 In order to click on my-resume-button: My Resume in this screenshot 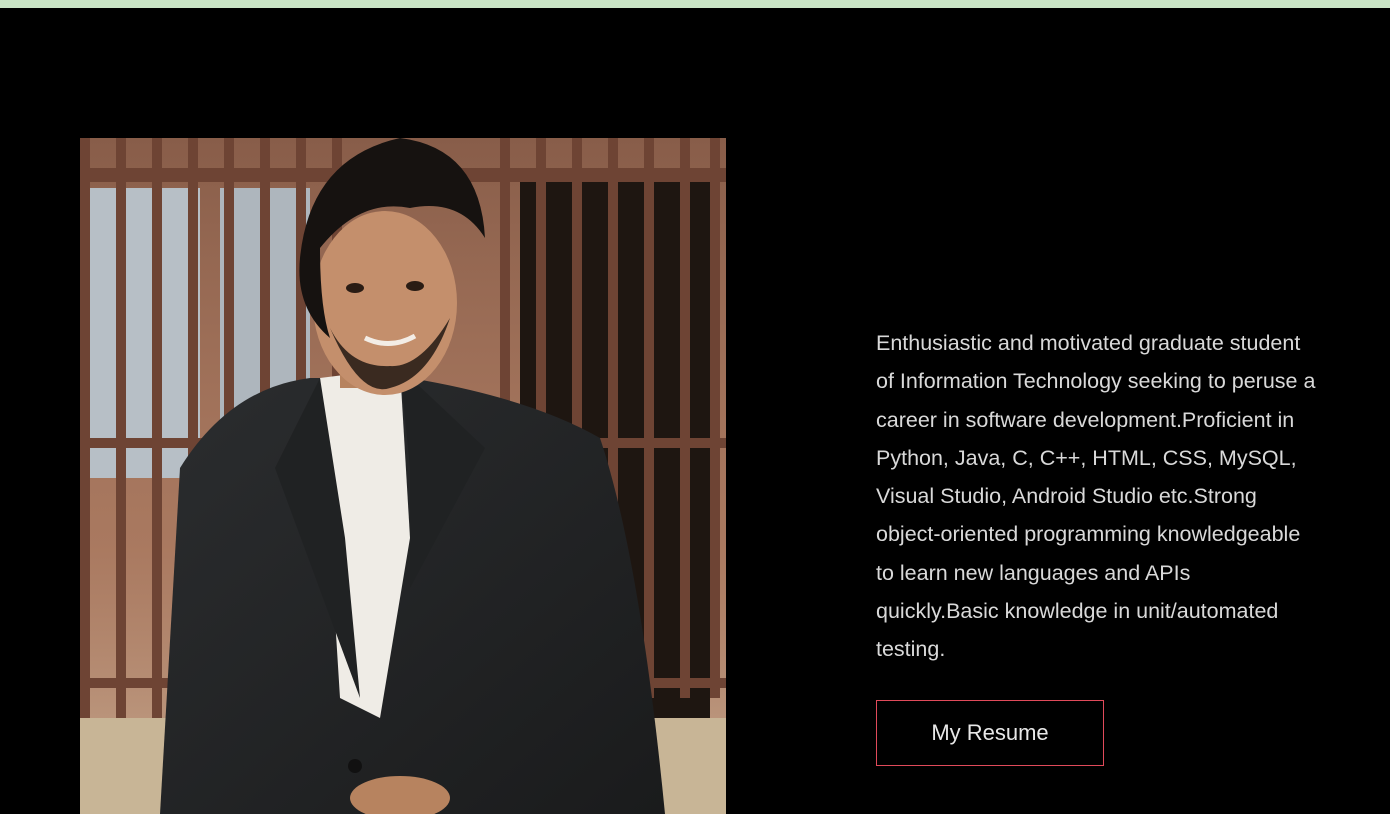, I will do `click(990, 733)`.